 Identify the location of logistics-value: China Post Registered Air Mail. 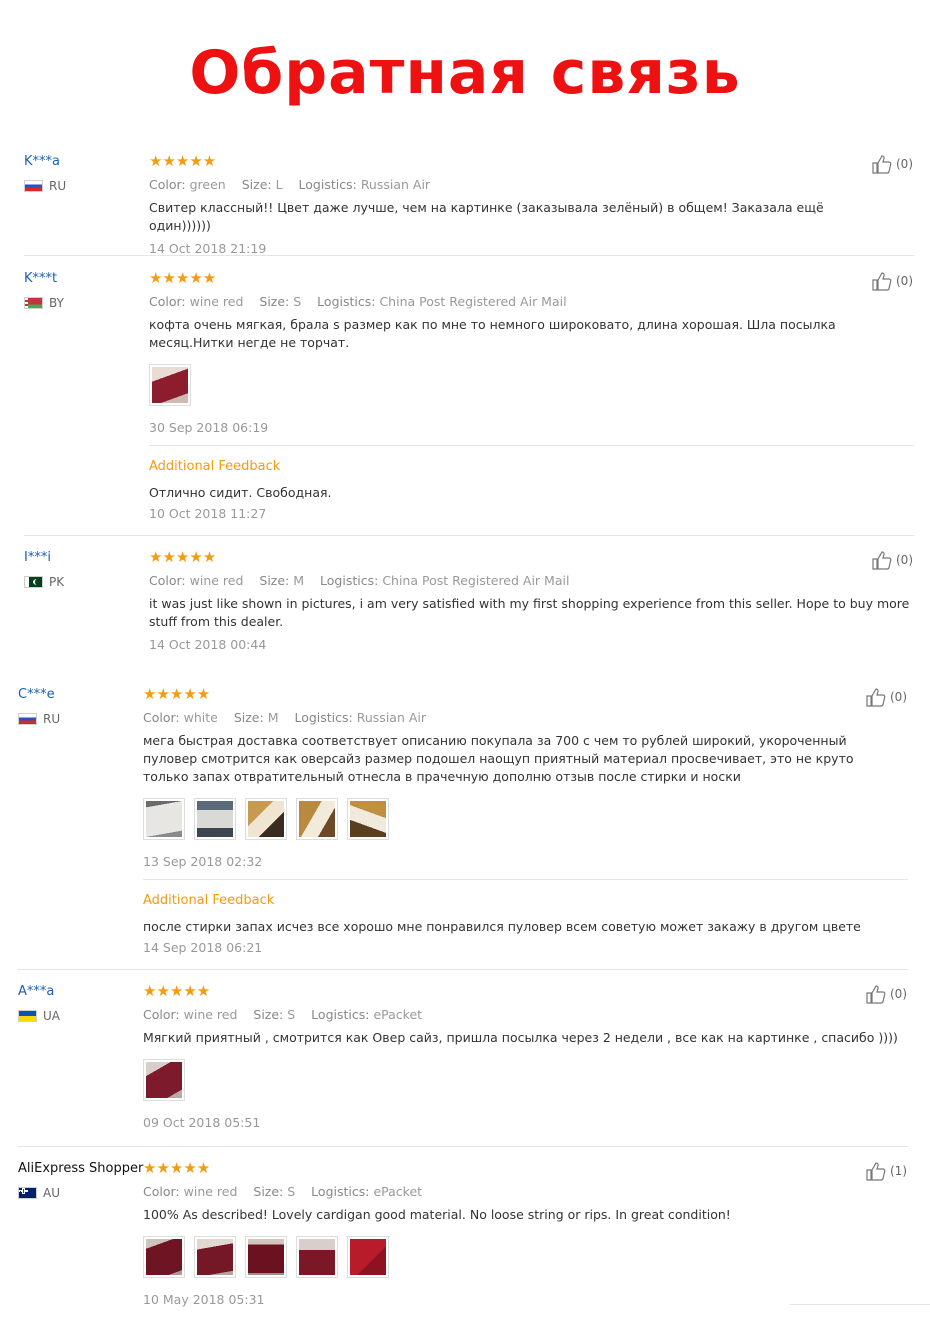
(476, 580).